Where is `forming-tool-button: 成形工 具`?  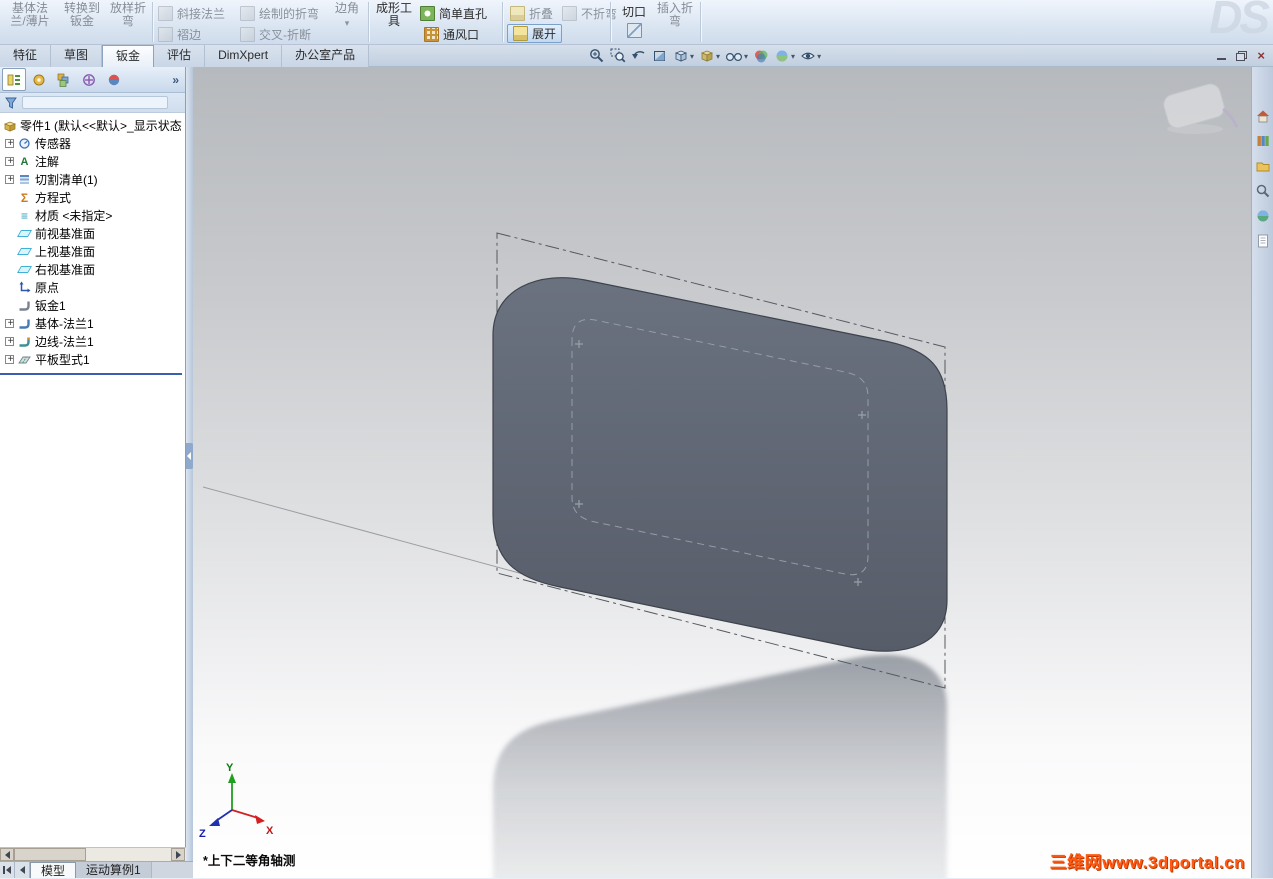 forming-tool-button: 成形工 具 is located at coordinates (394, 22).